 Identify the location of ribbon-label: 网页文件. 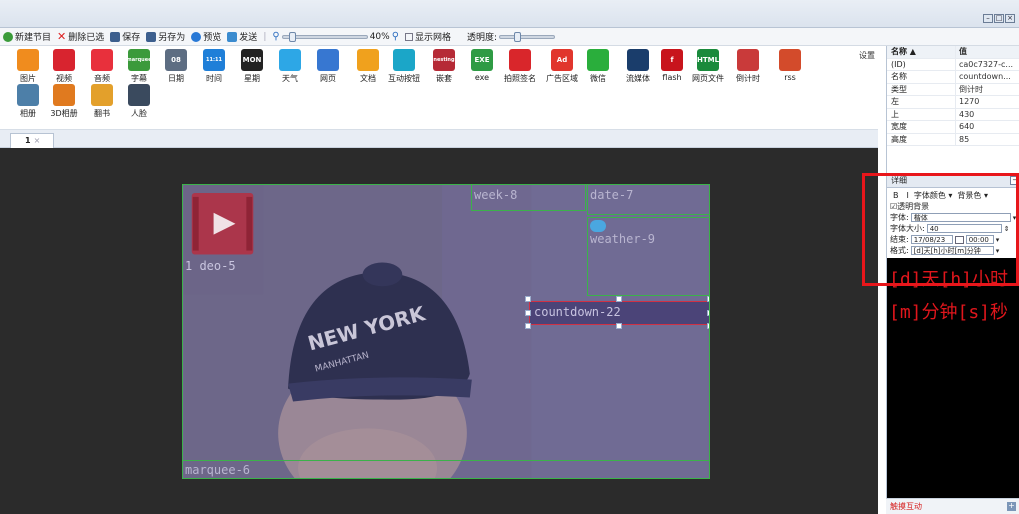
(708, 78).